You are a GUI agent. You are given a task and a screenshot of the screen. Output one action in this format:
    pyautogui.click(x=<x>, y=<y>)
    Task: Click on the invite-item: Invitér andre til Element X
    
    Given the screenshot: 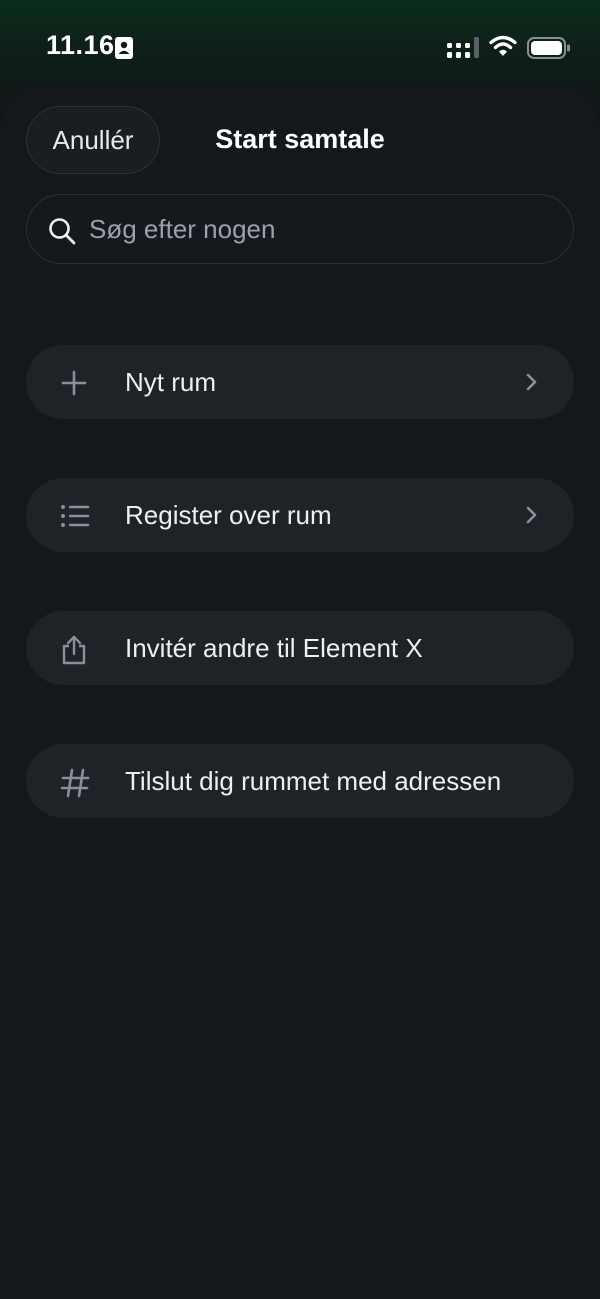 What is the action you would take?
    pyautogui.click(x=300, y=648)
    